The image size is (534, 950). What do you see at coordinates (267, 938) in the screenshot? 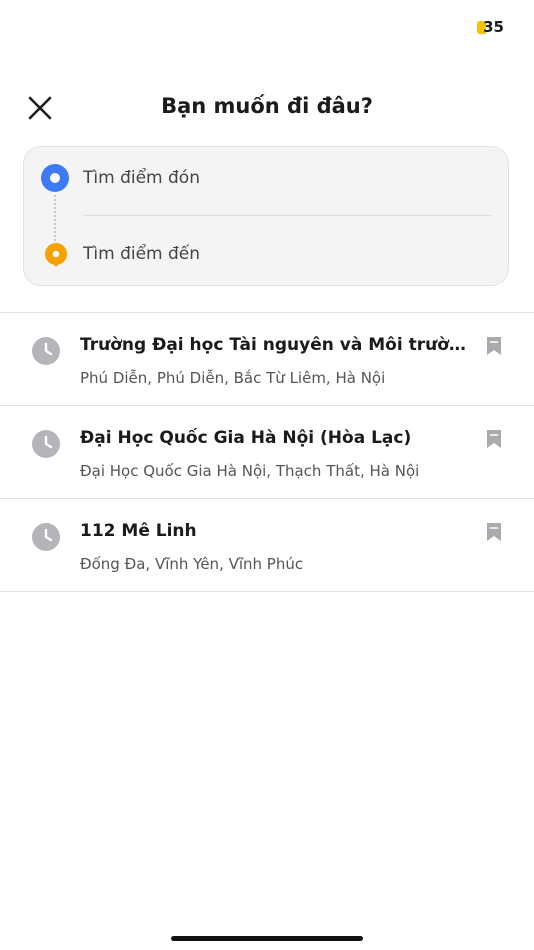
I see `home-indicator` at bounding box center [267, 938].